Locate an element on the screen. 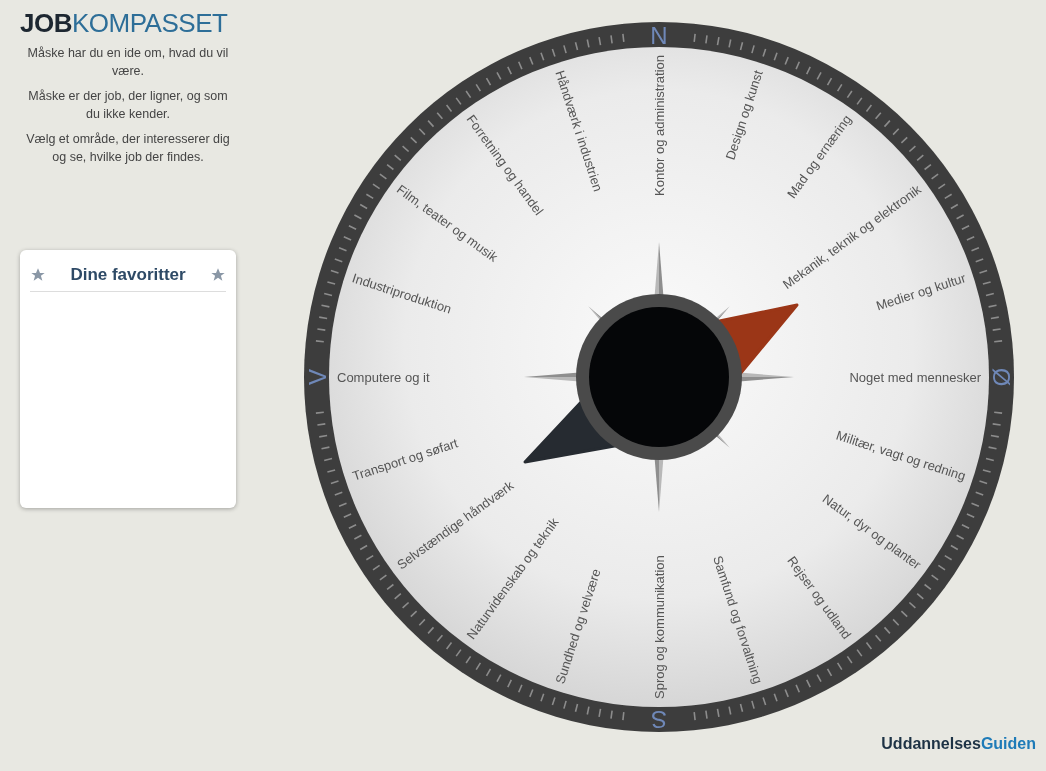 The height and width of the screenshot is (771, 1046). intro-text: Måske er der job, der ligner, og som du ikke kender. is located at coordinates (128, 105).